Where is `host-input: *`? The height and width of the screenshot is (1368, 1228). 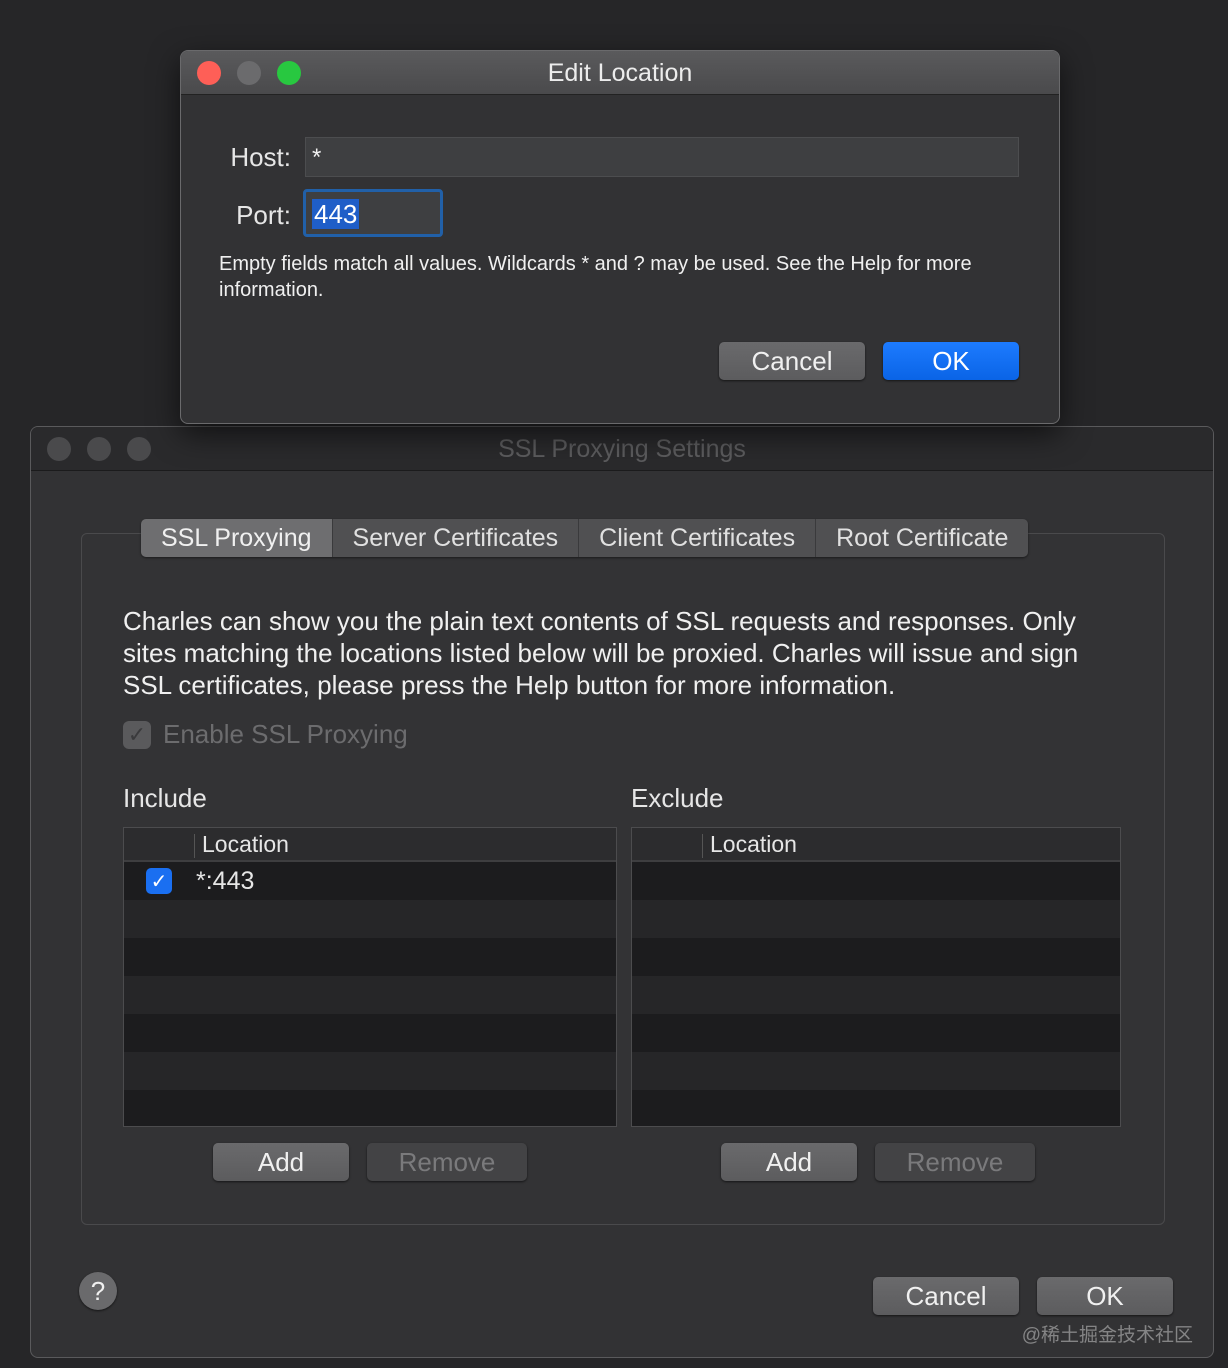
host-input: * is located at coordinates (662, 157).